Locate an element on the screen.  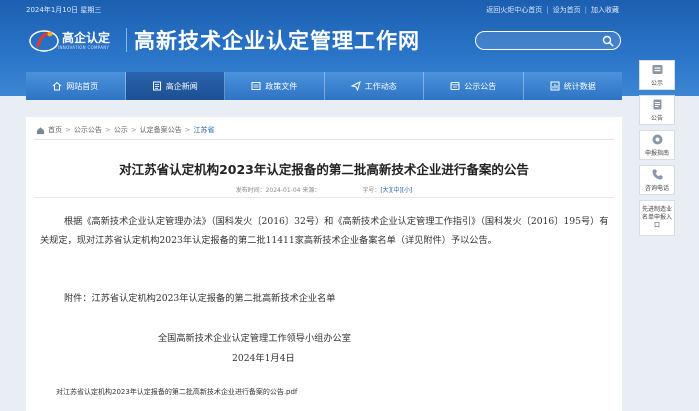
nav-item-stats: 统计数据 is located at coordinates (572, 86).